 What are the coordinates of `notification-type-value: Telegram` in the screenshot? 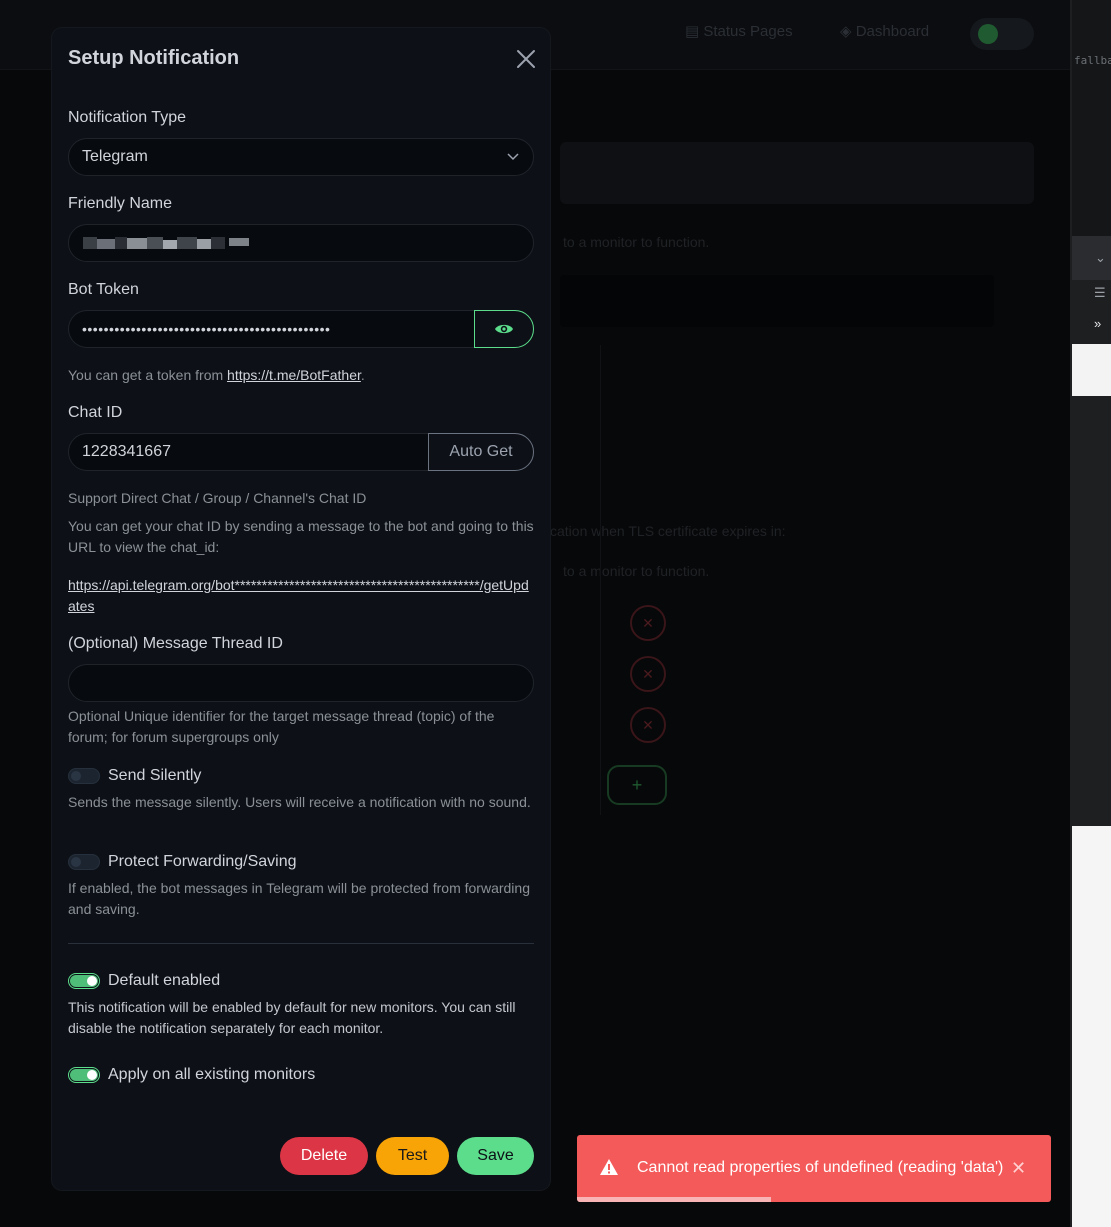 It's located at (115, 156).